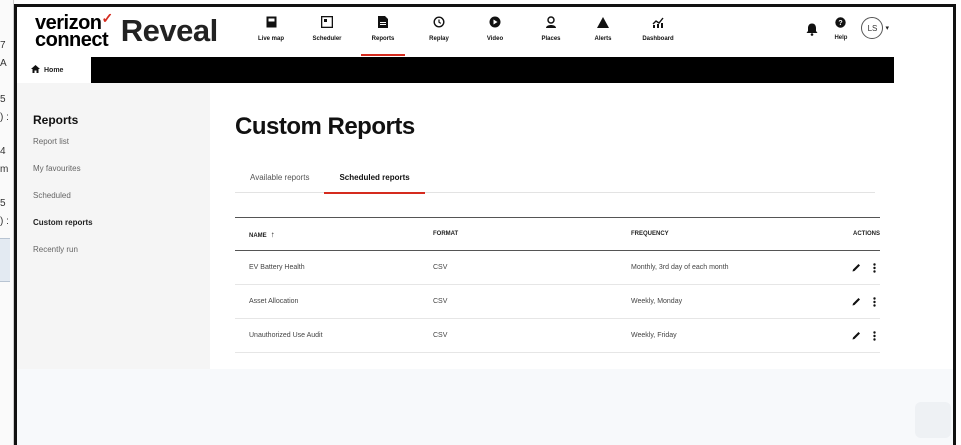 The width and height of the screenshot is (961, 445). I want to click on column-header-actions: ACTIONS, so click(866, 234).